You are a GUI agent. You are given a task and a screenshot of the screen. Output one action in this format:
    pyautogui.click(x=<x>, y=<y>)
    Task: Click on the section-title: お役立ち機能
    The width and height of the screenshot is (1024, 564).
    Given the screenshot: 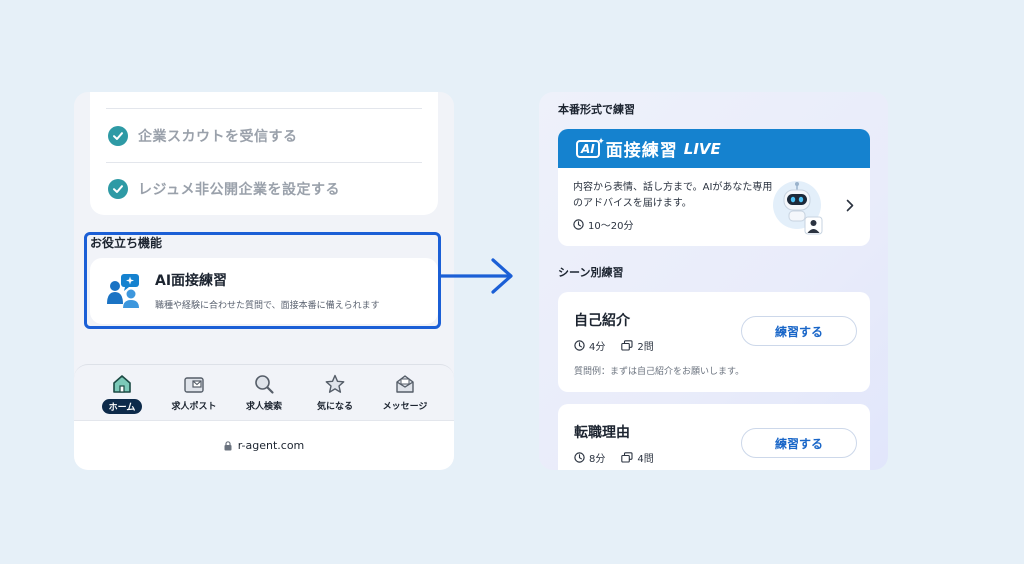 What is the action you would take?
    pyautogui.click(x=126, y=243)
    